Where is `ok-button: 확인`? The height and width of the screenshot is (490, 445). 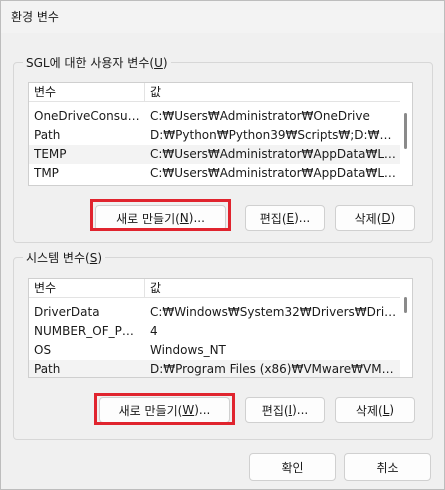 ok-button: 확인 is located at coordinates (292, 467).